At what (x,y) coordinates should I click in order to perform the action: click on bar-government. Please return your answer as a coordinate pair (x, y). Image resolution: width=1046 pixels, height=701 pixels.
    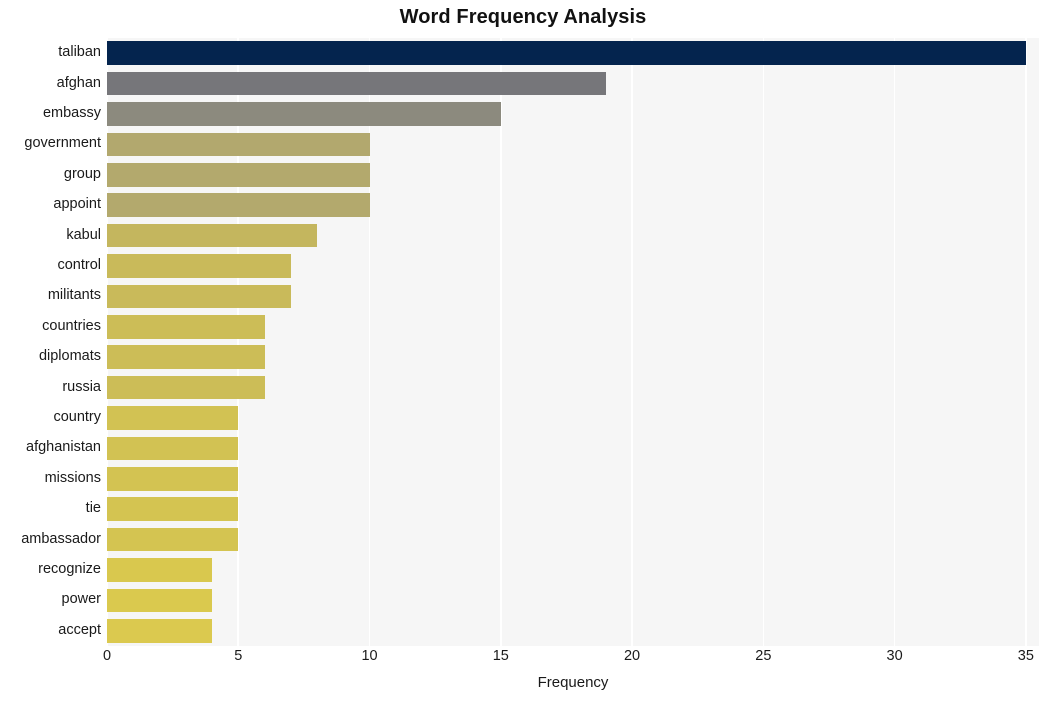
    Looking at the image, I should click on (238, 144).